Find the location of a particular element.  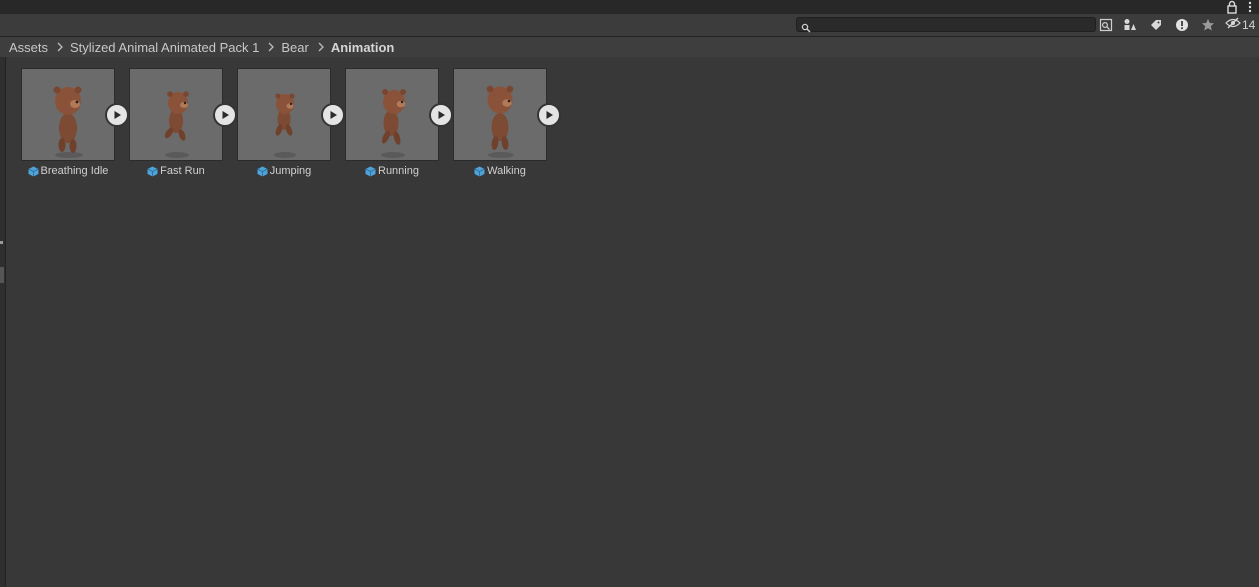

breadcrumb-item-pack: Stylized Animal Animated Pack 1 is located at coordinates (164, 47).